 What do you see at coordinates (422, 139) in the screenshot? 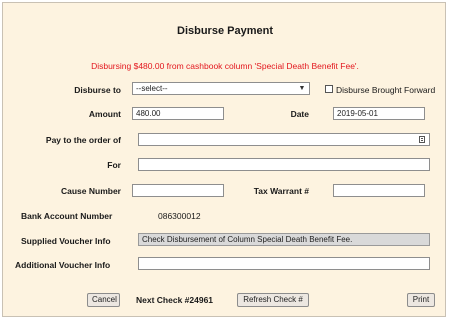
I see `lookup-icon` at bounding box center [422, 139].